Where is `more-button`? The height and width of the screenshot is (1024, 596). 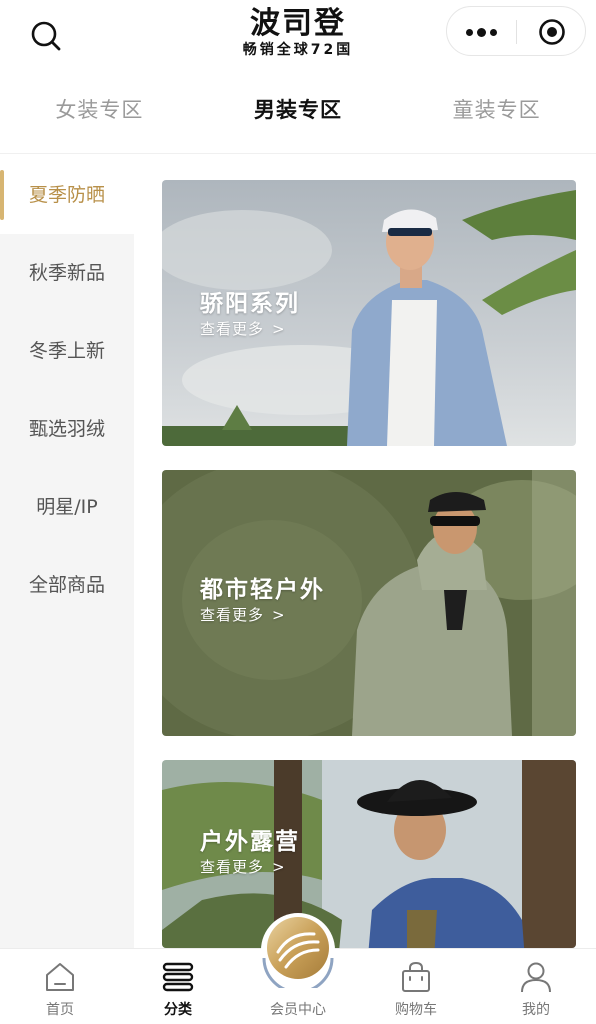
more-button is located at coordinates (481, 32).